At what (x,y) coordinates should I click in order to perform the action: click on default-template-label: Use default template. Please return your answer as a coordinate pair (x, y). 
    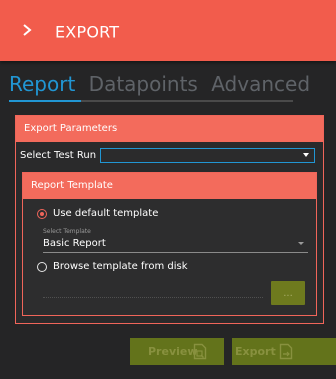
    Looking at the image, I should click on (106, 213).